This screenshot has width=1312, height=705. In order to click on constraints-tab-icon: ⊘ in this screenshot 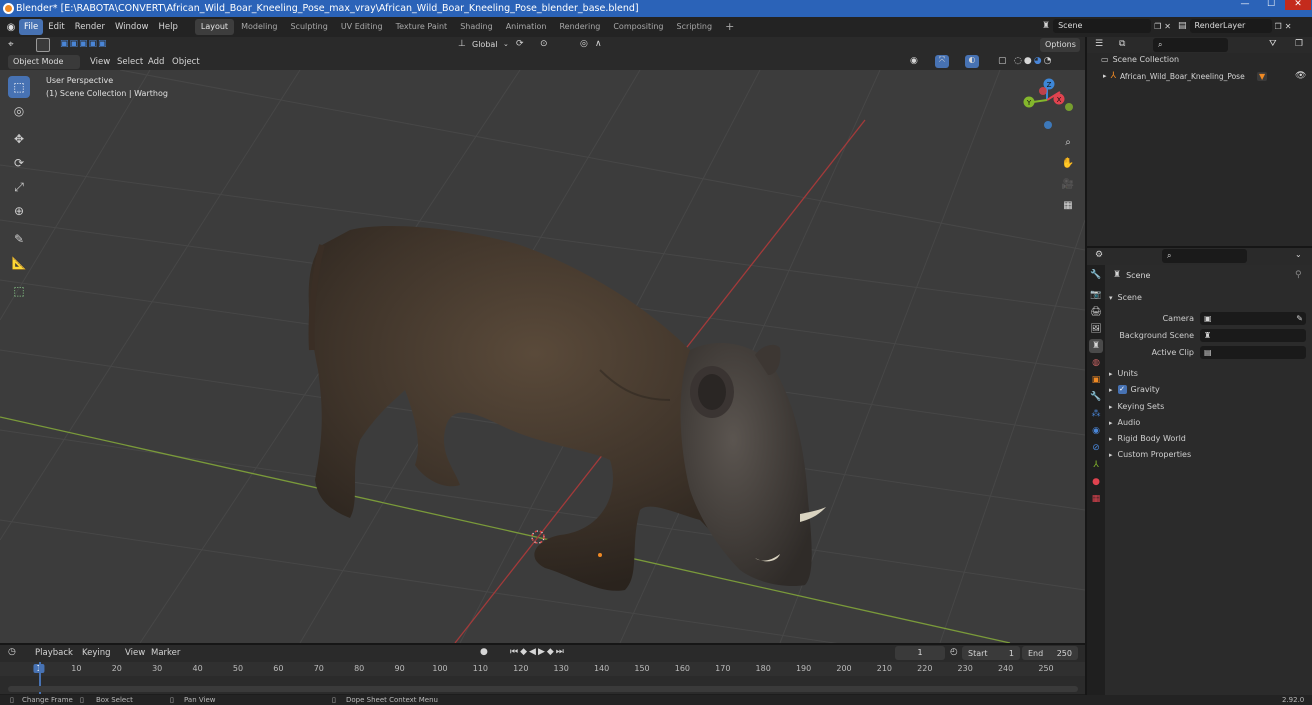, I will do `click(1096, 448)`.